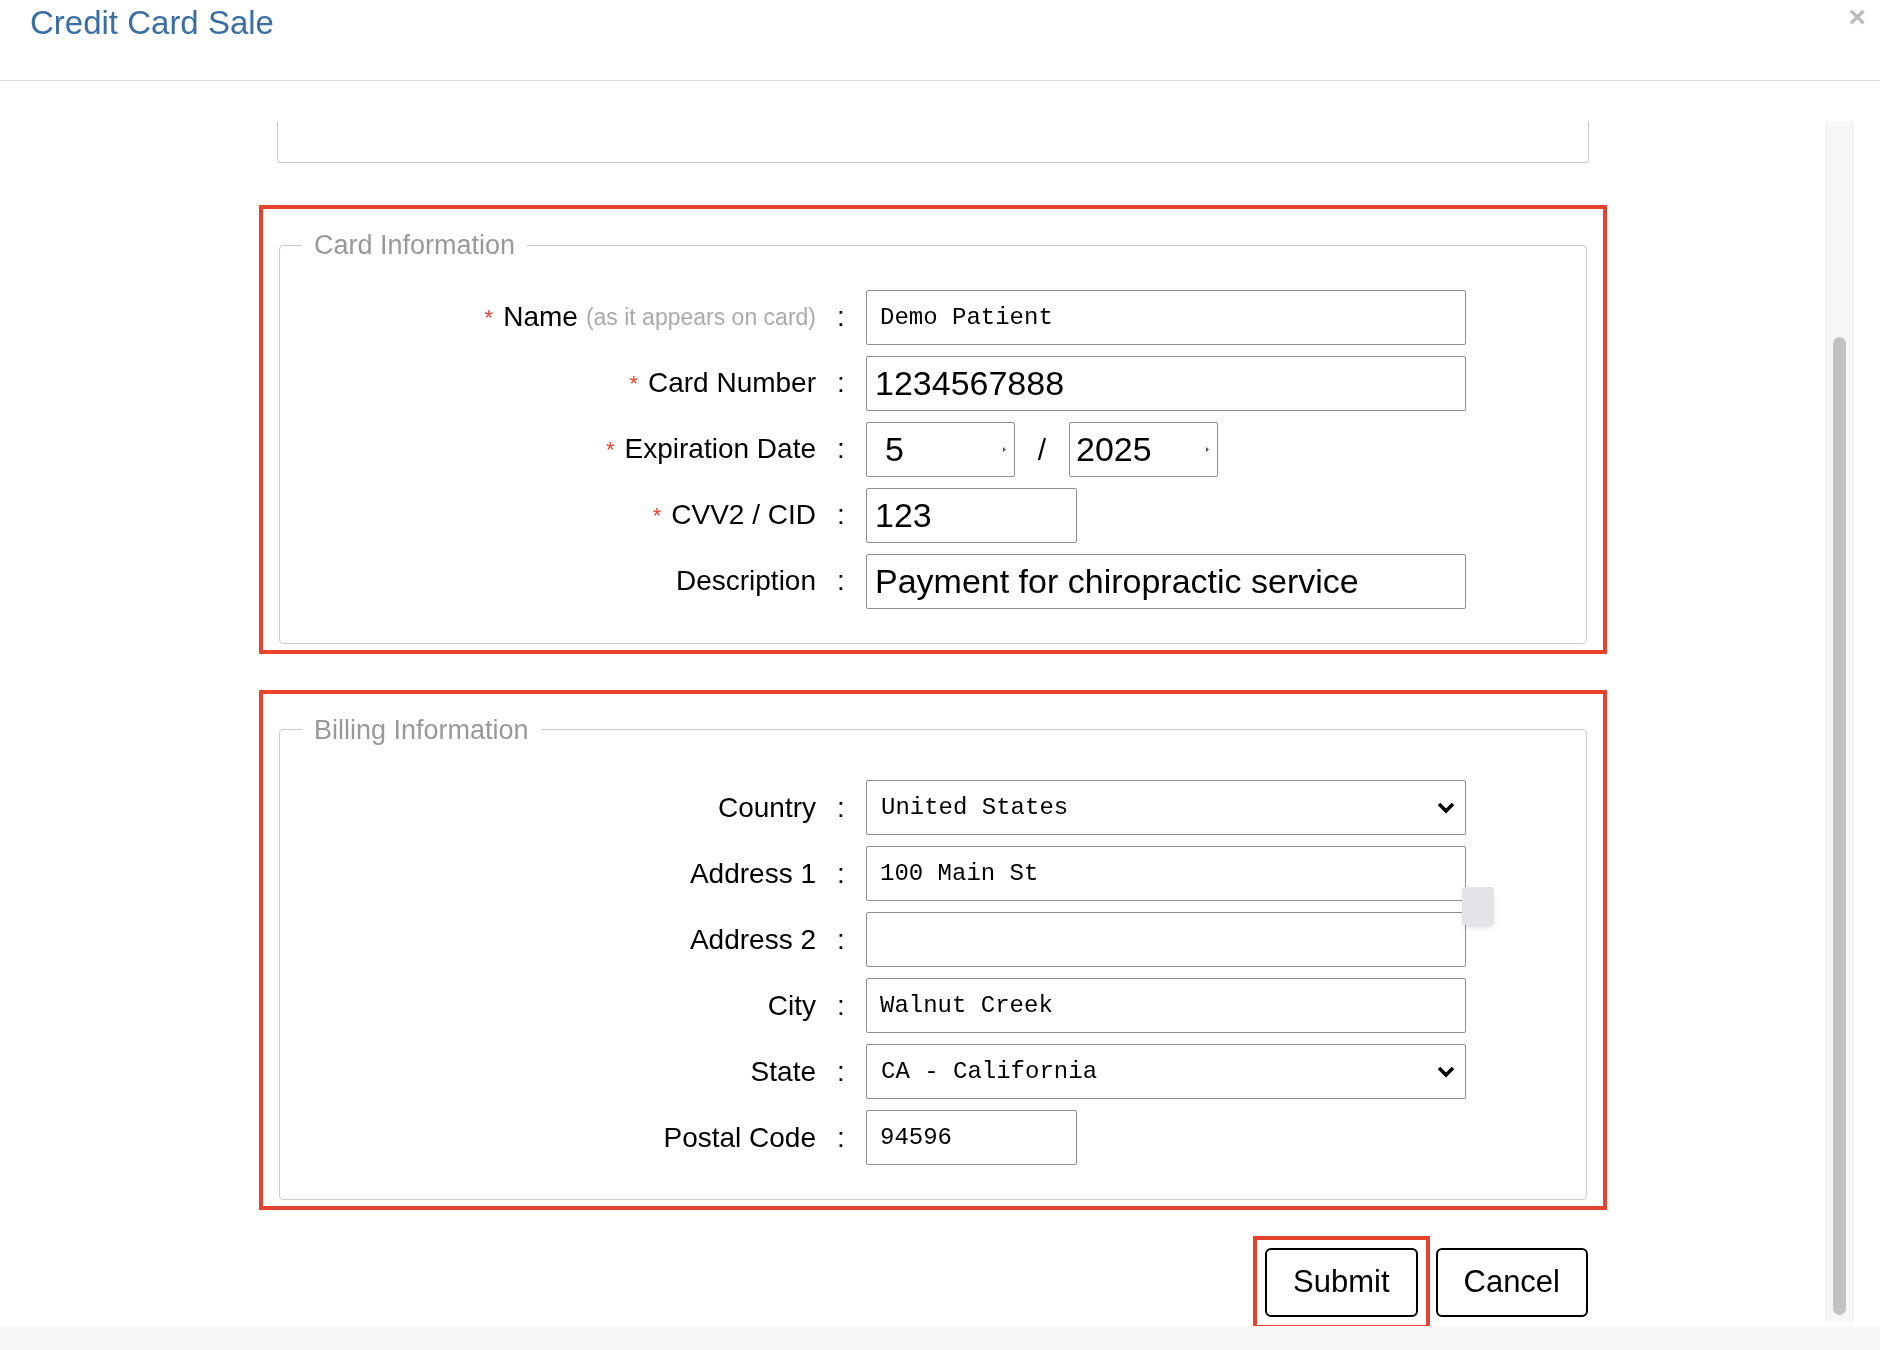 The height and width of the screenshot is (1350, 1880). Describe the element at coordinates (1166, 1005) in the screenshot. I see `text-field: Walnut Creek` at that location.